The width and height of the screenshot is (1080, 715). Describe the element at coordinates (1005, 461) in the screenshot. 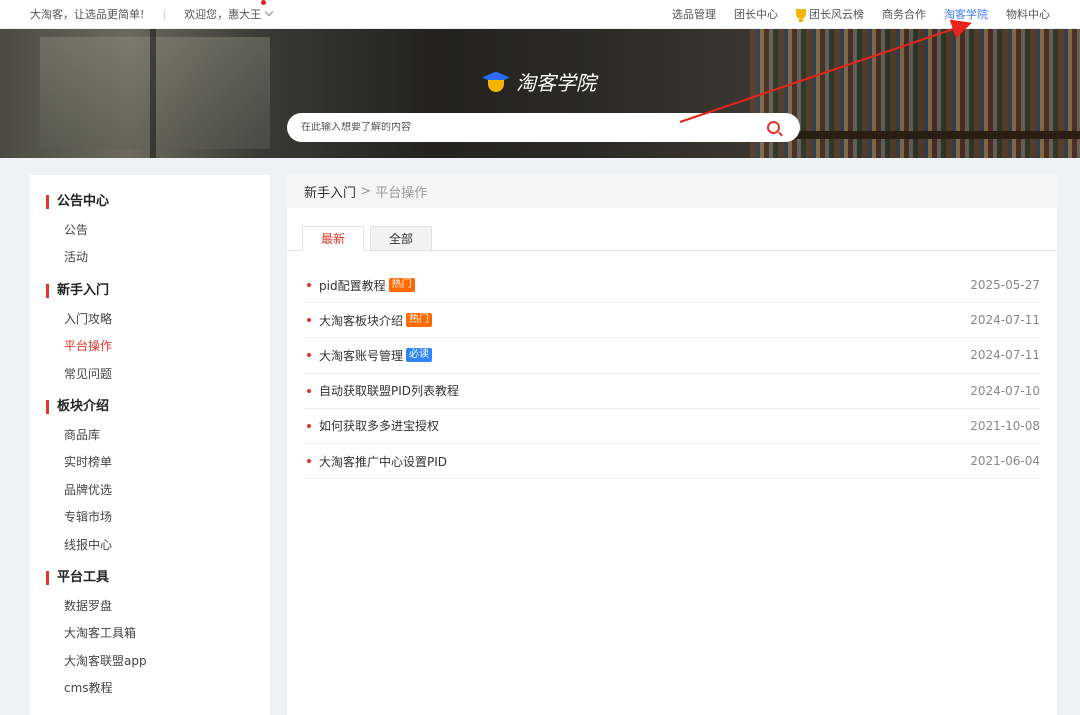

I see `article-date: 2021-06-04` at that location.